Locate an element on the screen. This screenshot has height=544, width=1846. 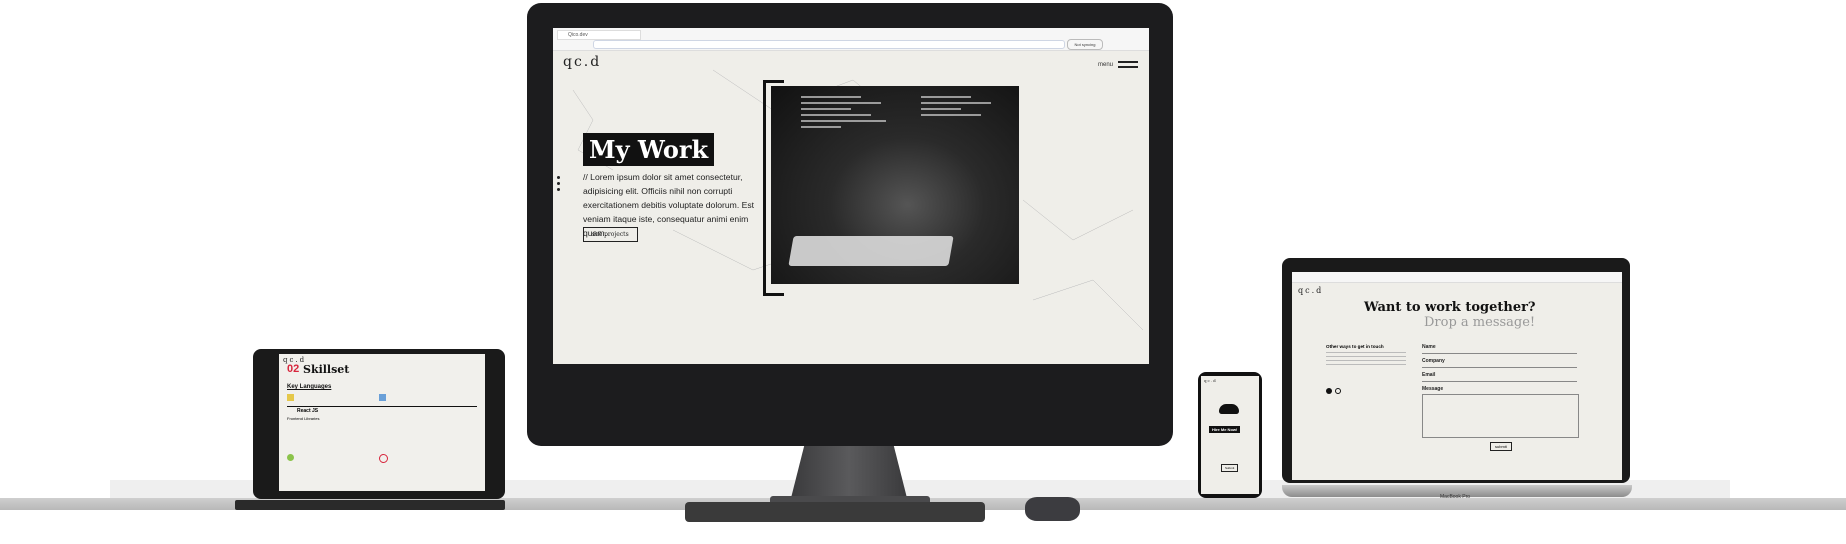
email-label: Email is located at coordinates (1429, 375).